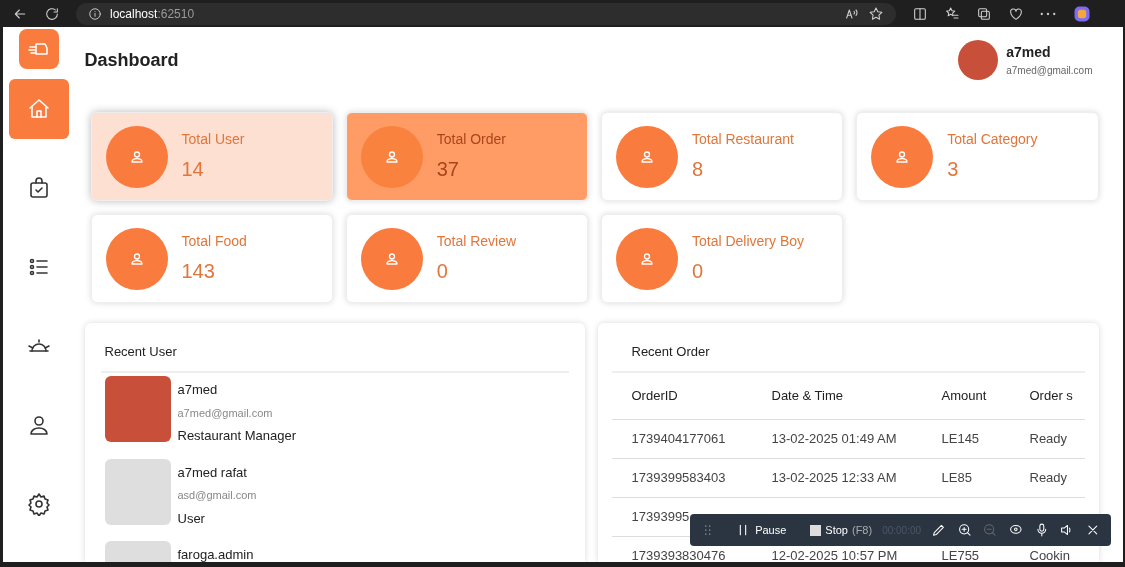 The width and height of the screenshot is (1125, 567). What do you see at coordinates (214, 241) in the screenshot?
I see `stat-label: Total Food` at bounding box center [214, 241].